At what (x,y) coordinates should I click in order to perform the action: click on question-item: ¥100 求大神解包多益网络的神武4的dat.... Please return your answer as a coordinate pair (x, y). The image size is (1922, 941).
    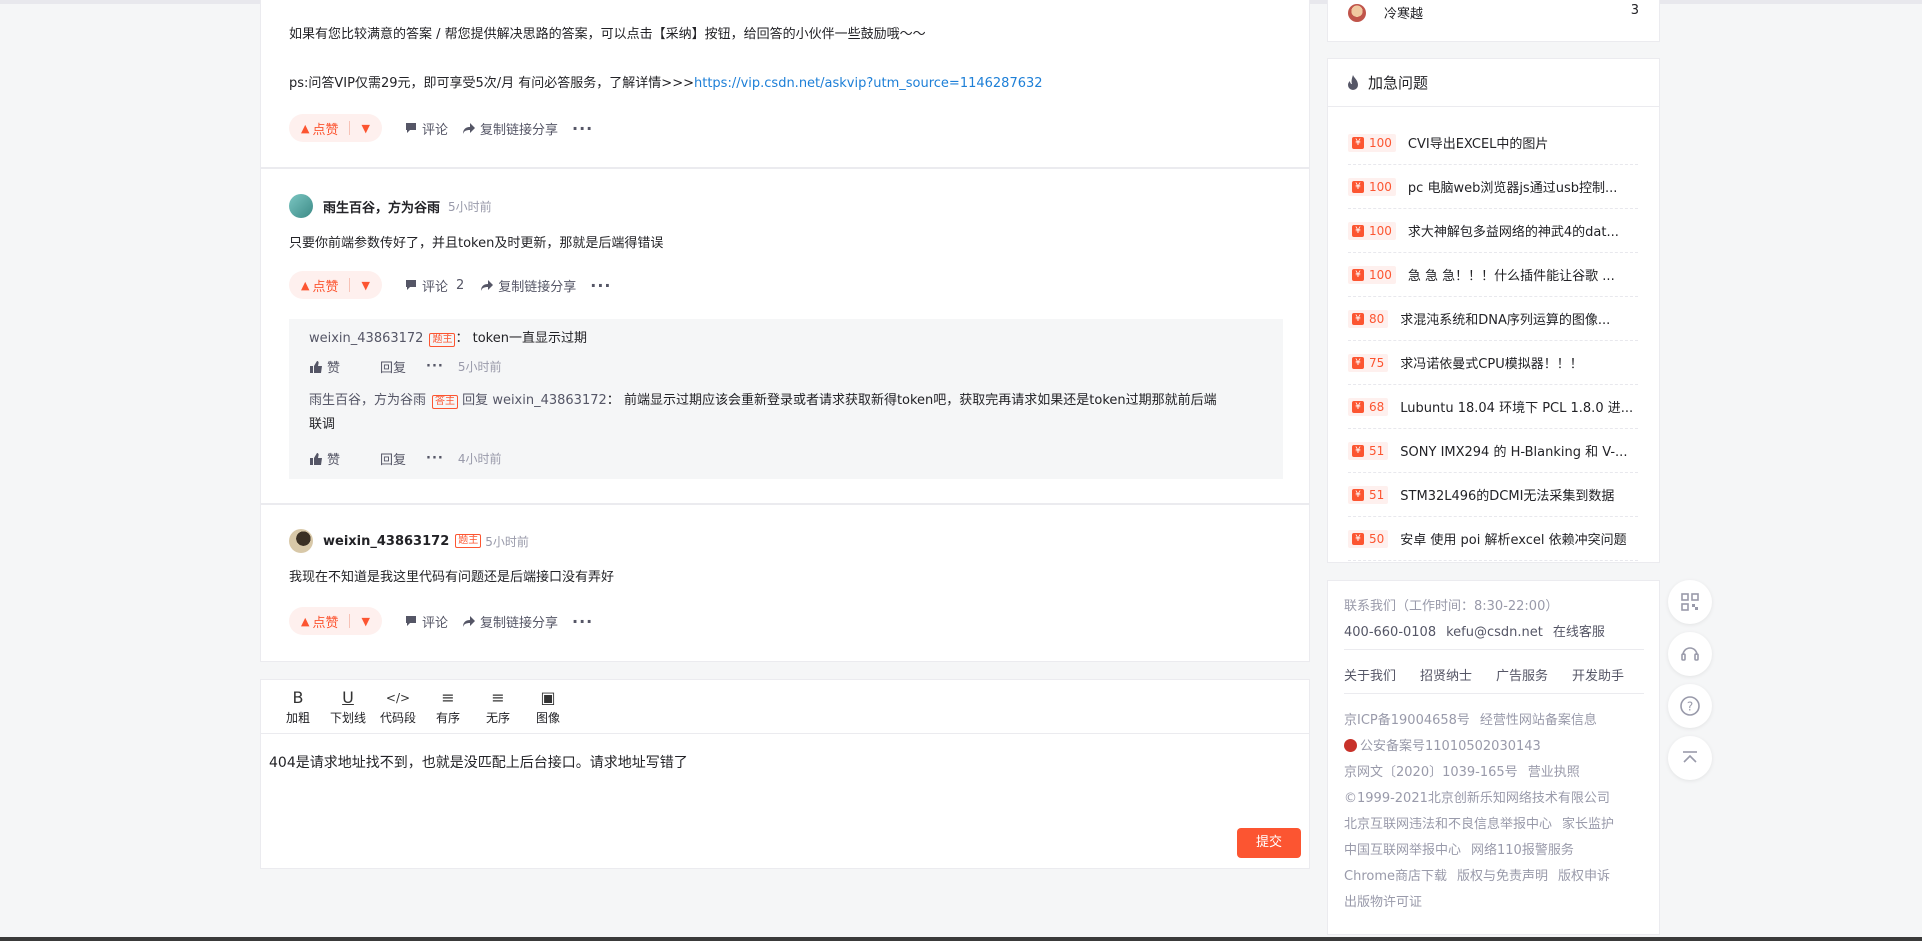
    Looking at the image, I should click on (1493, 231).